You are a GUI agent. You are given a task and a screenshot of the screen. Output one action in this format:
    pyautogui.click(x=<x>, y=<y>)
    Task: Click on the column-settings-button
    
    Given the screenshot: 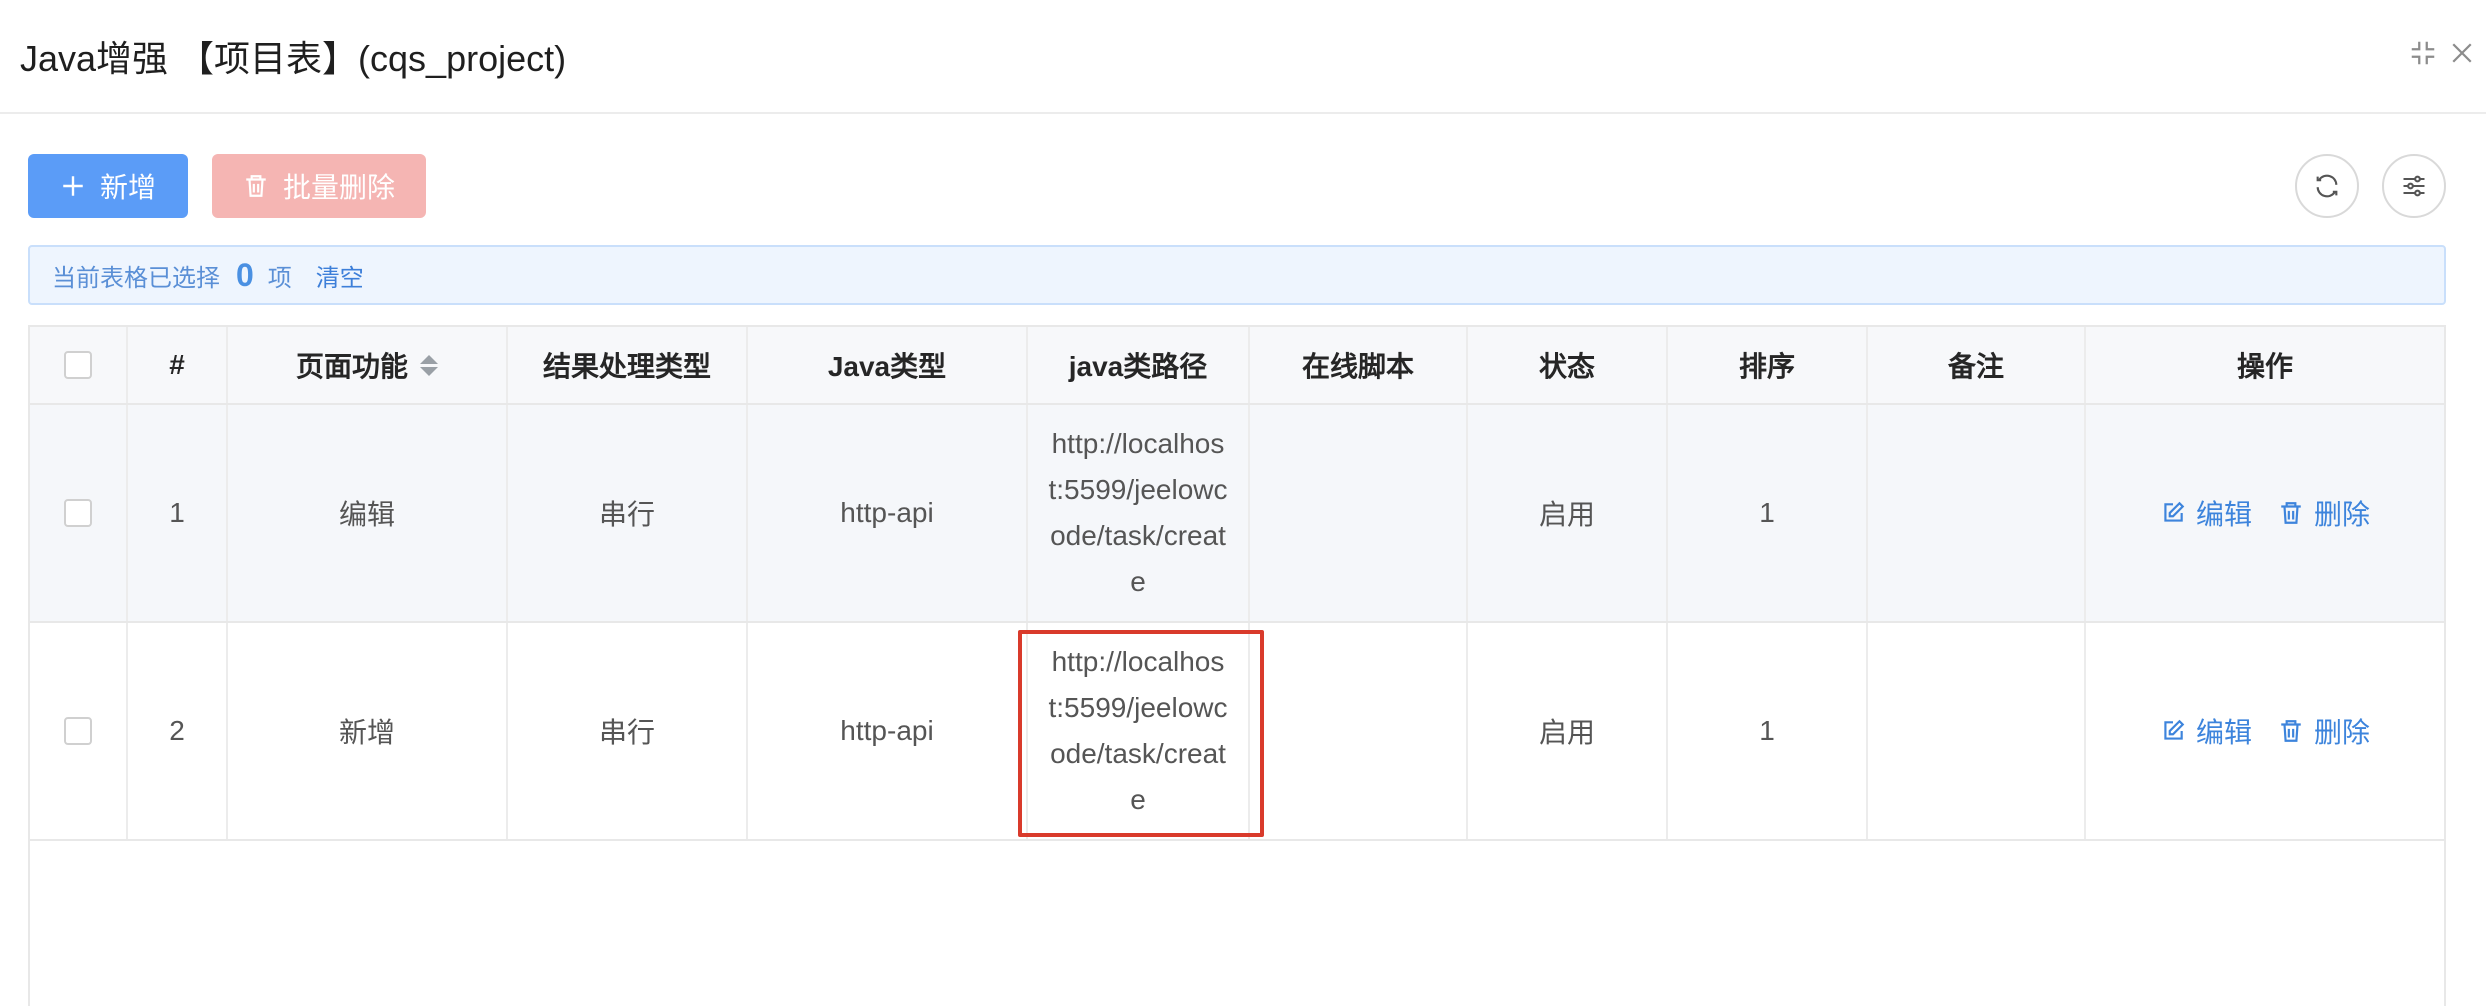 What is the action you would take?
    pyautogui.click(x=2414, y=186)
    